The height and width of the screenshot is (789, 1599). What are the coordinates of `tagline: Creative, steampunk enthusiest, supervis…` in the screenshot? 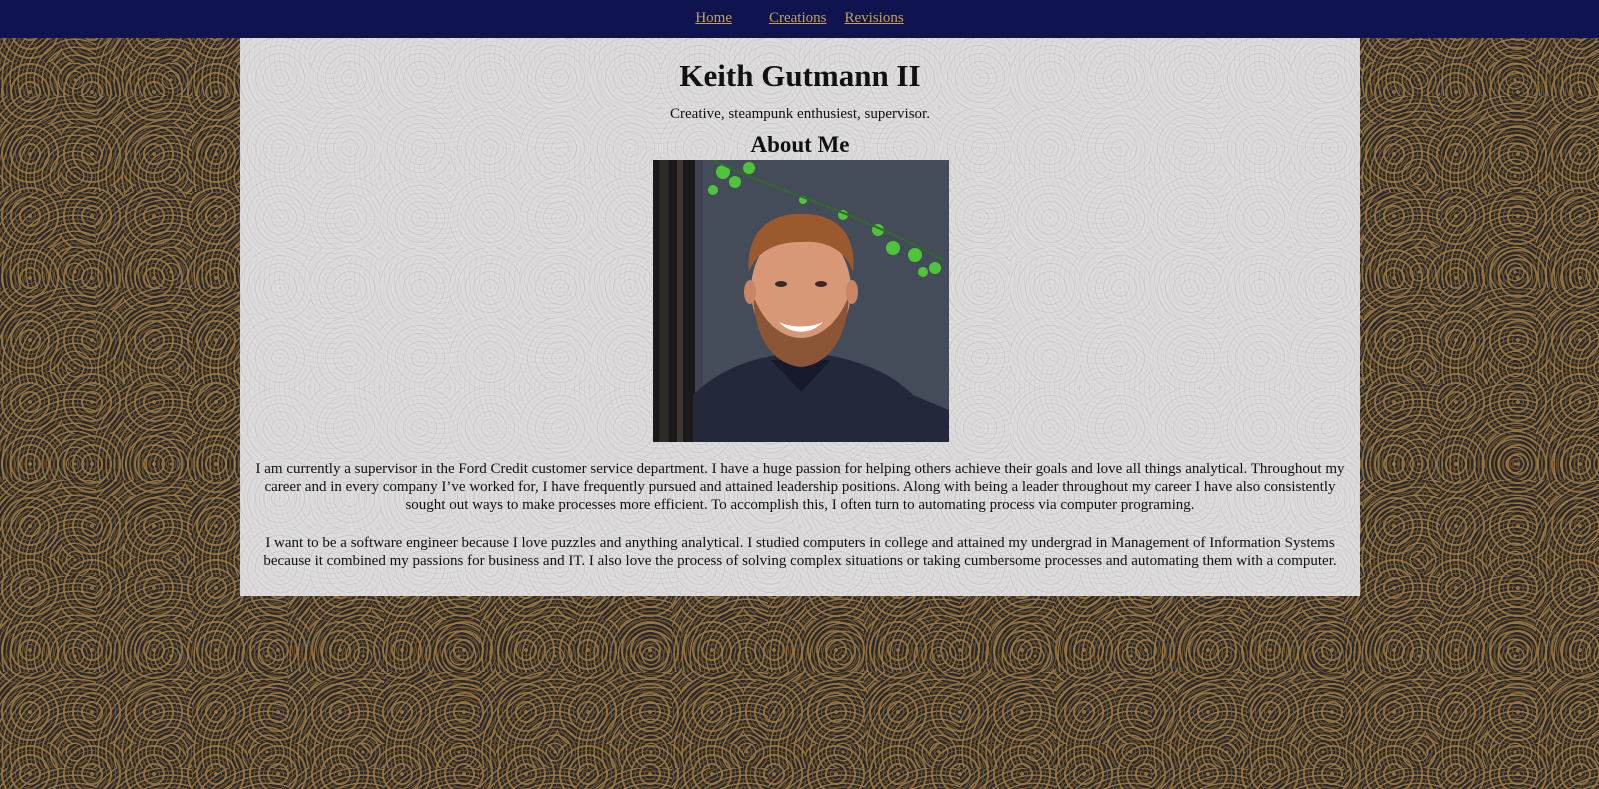 It's located at (800, 114).